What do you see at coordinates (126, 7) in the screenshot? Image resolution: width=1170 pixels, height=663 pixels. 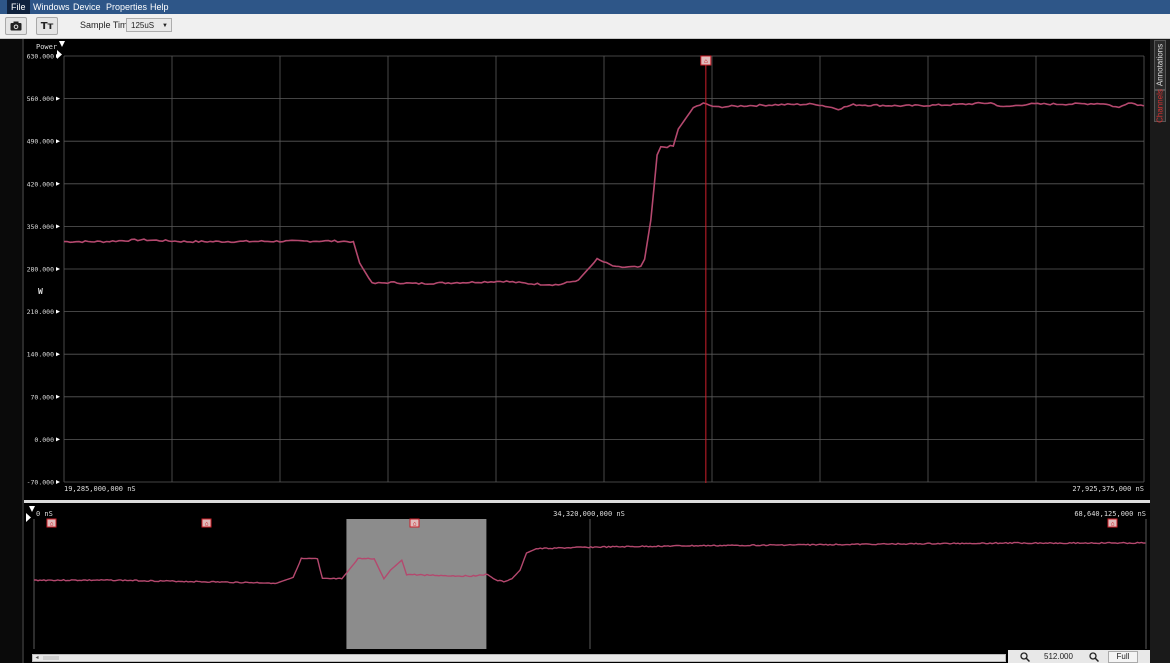 I see `menu-properties: Properties` at bounding box center [126, 7].